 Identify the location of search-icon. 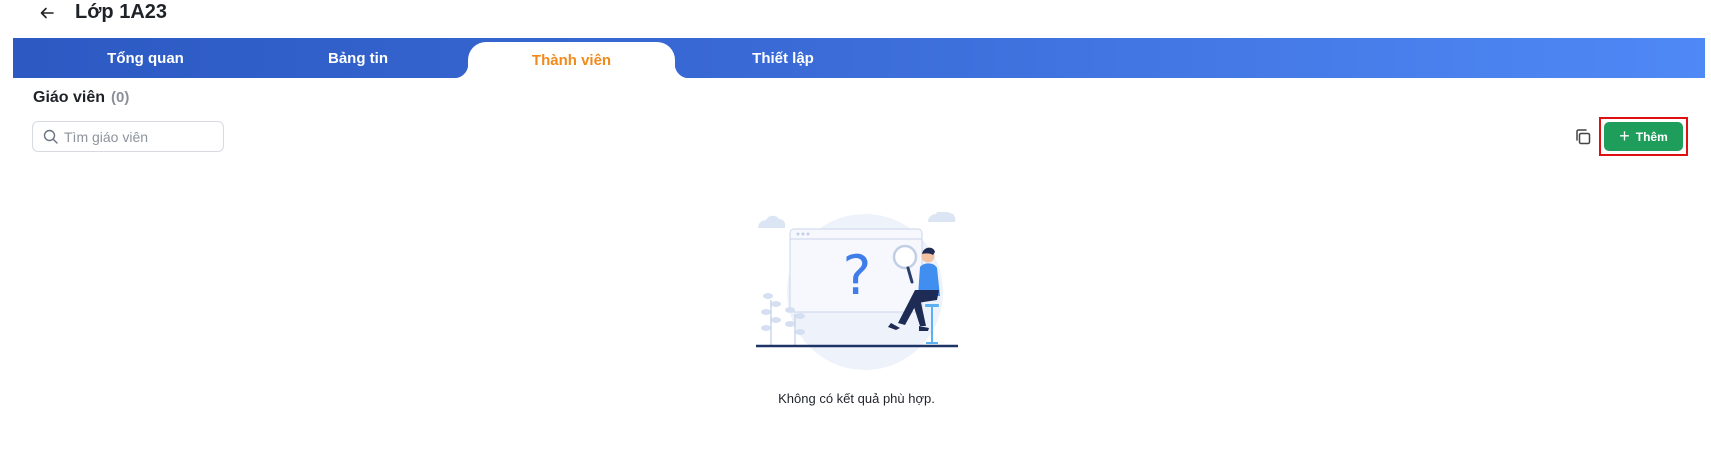
(50, 136).